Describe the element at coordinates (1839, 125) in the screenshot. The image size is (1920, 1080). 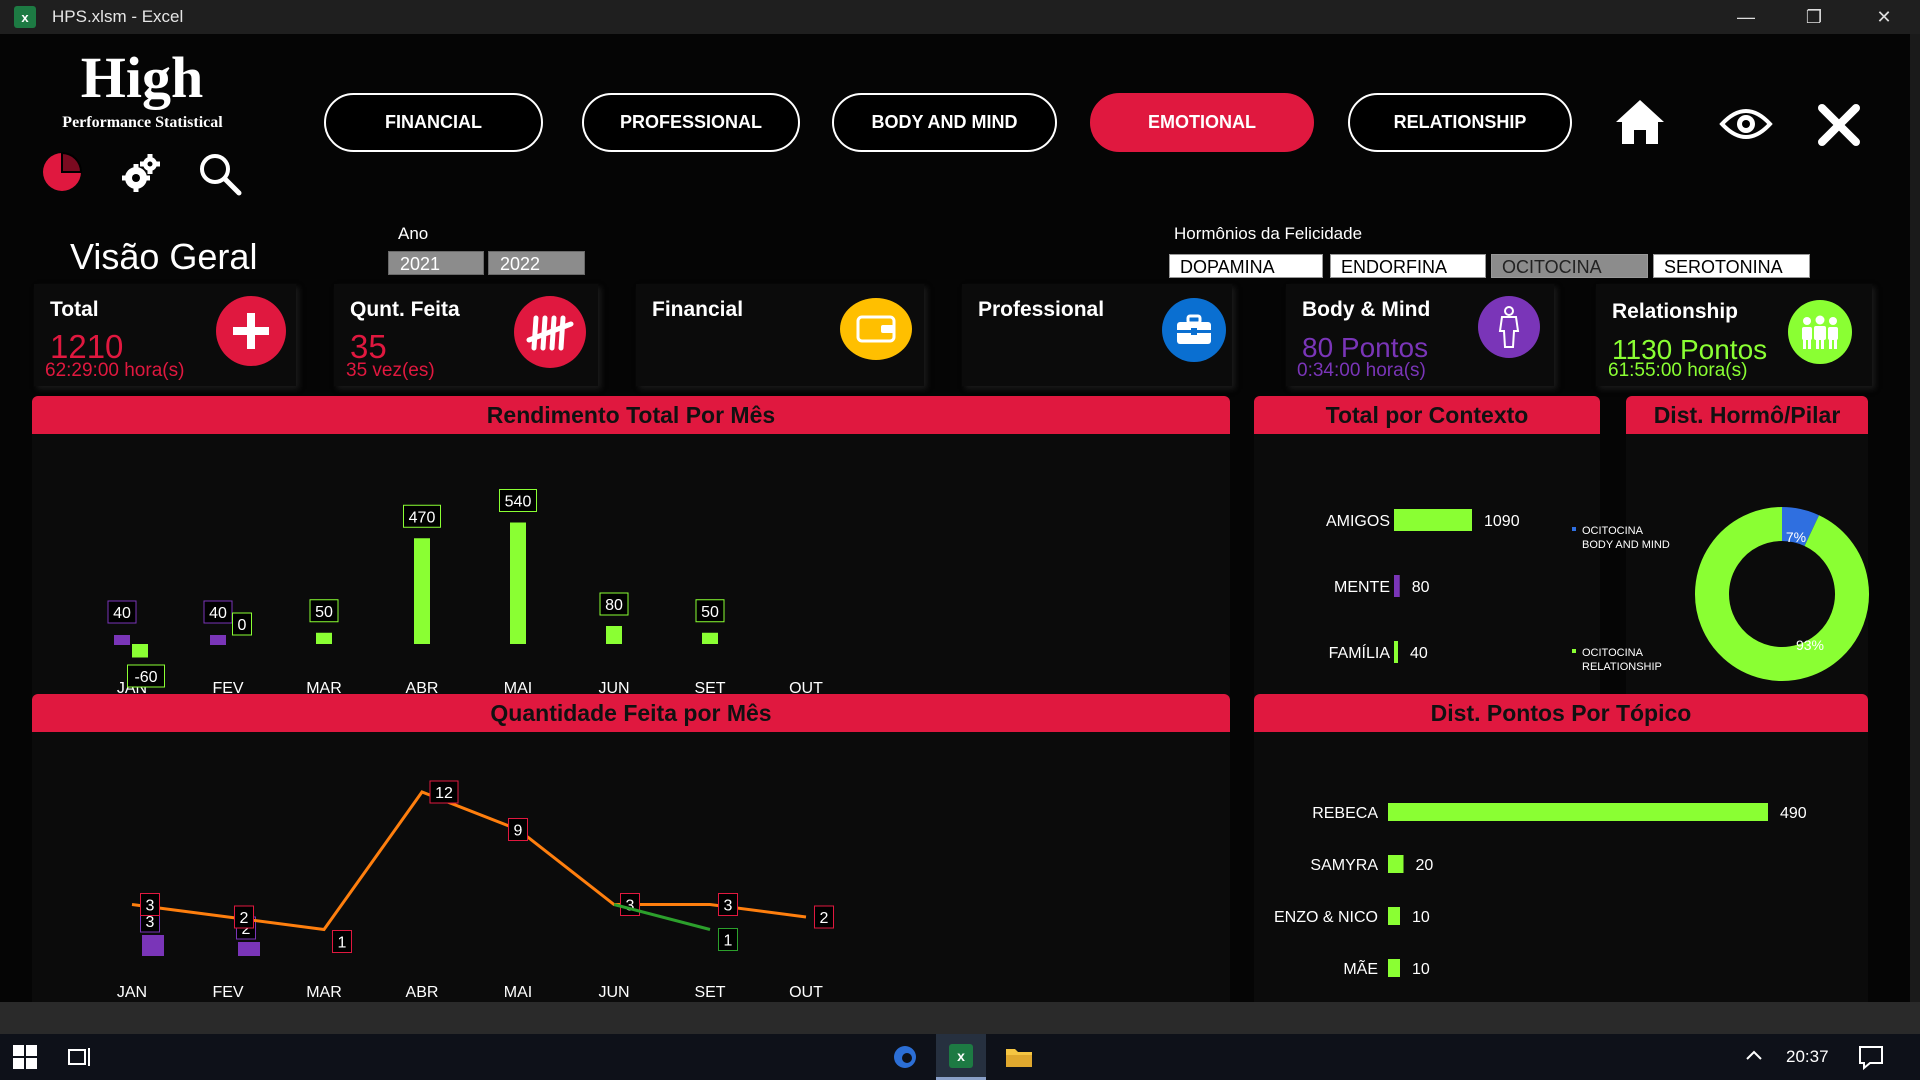
I see `exit-x-icon` at that location.